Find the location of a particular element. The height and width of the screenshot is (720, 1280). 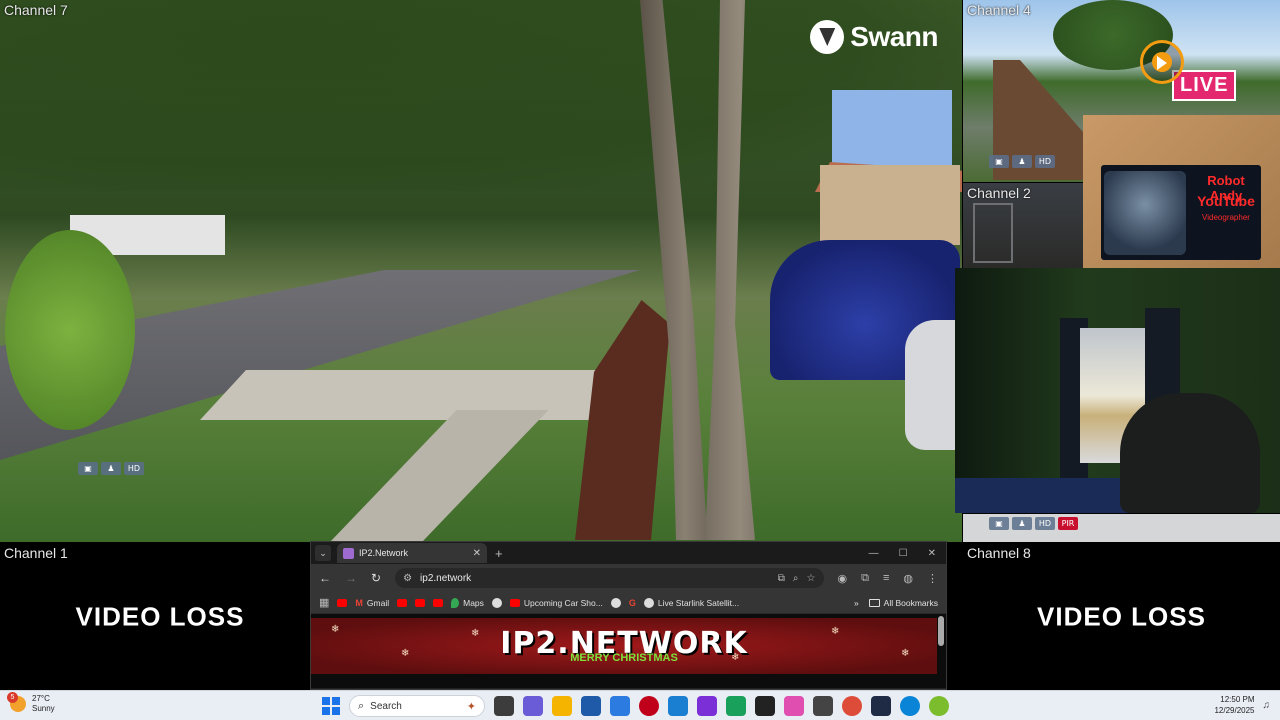

extension-icon: ◉ is located at coordinates (843, 578).